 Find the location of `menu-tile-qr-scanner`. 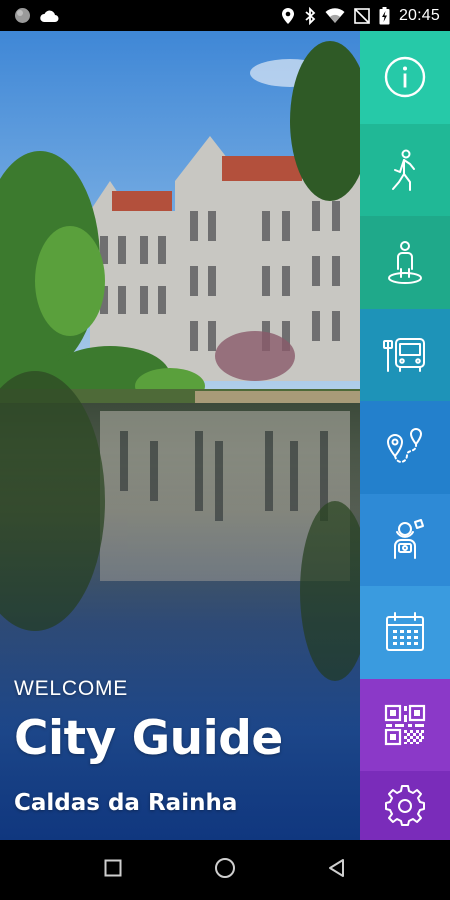

menu-tile-qr-scanner is located at coordinates (405, 724).